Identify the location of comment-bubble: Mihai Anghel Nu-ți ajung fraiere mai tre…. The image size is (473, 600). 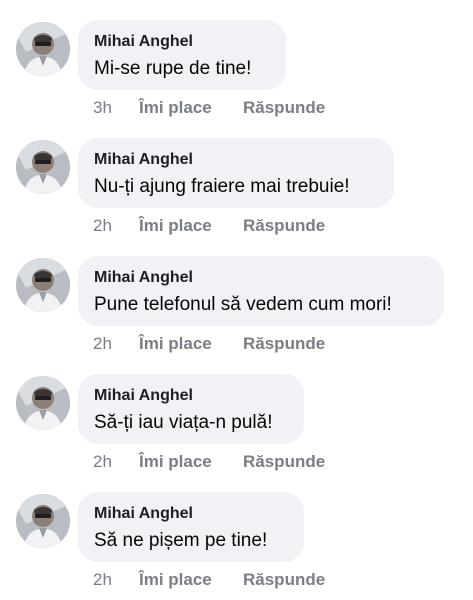
(236, 173).